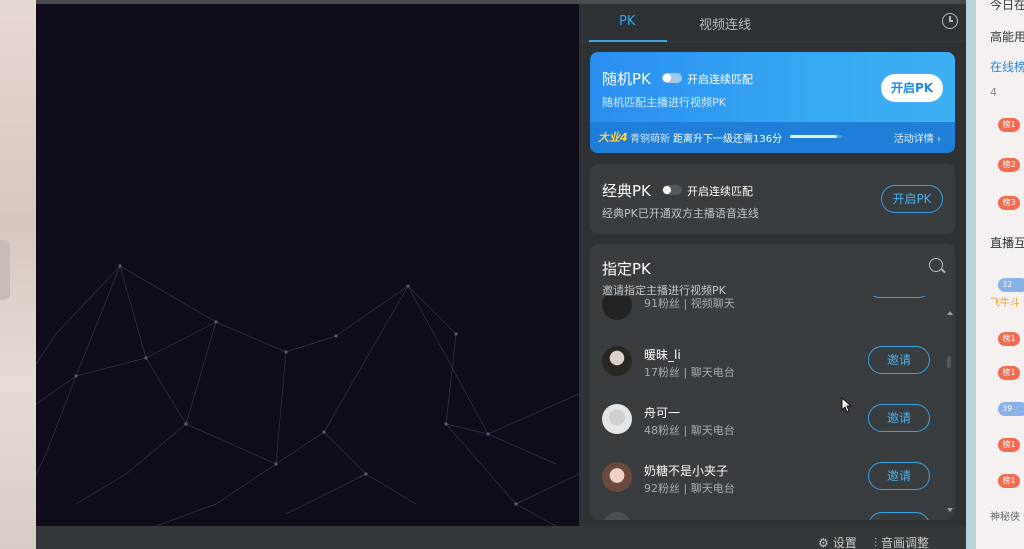 The height and width of the screenshot is (549, 1024). I want to click on list-item: 奶糖不是小夹子 92粉丝 | 聊天电台 邀请, so click(765, 479).